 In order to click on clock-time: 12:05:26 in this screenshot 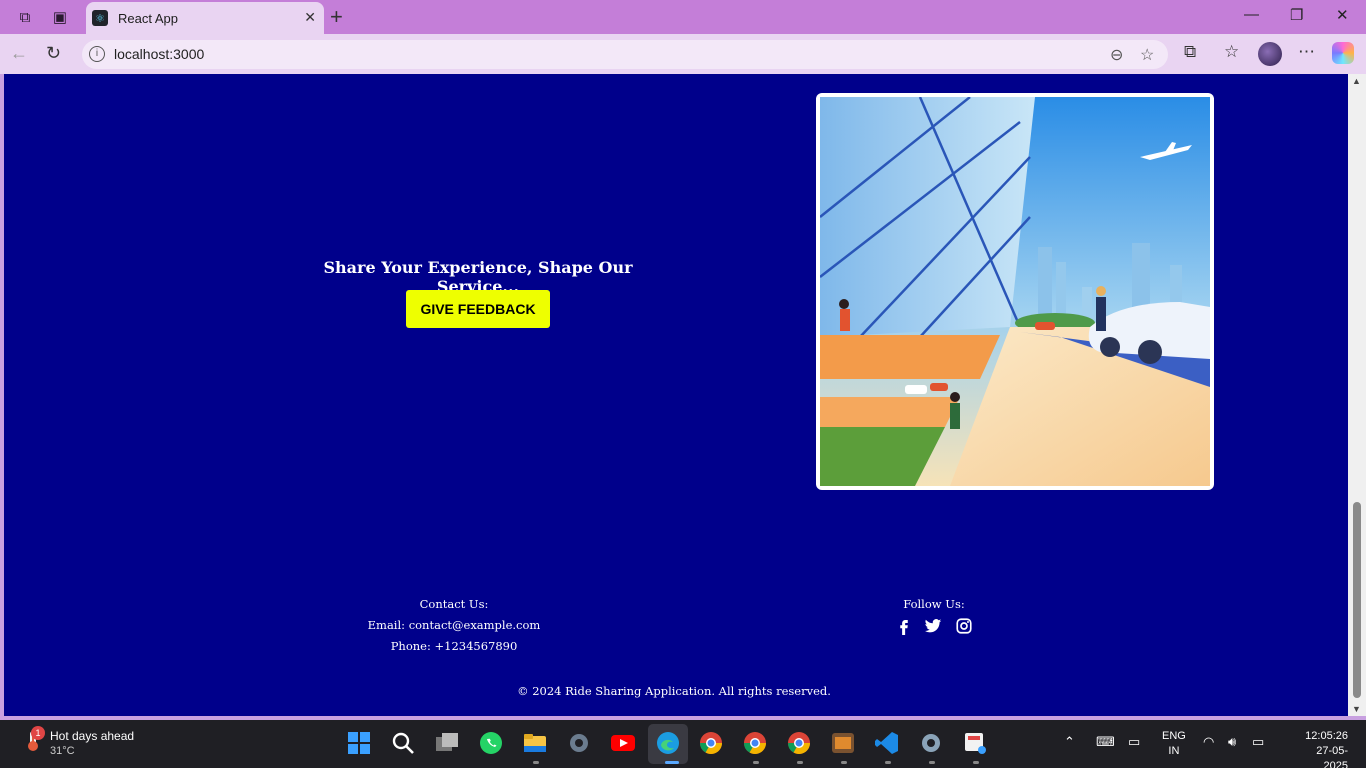, I will do `click(1326, 736)`.